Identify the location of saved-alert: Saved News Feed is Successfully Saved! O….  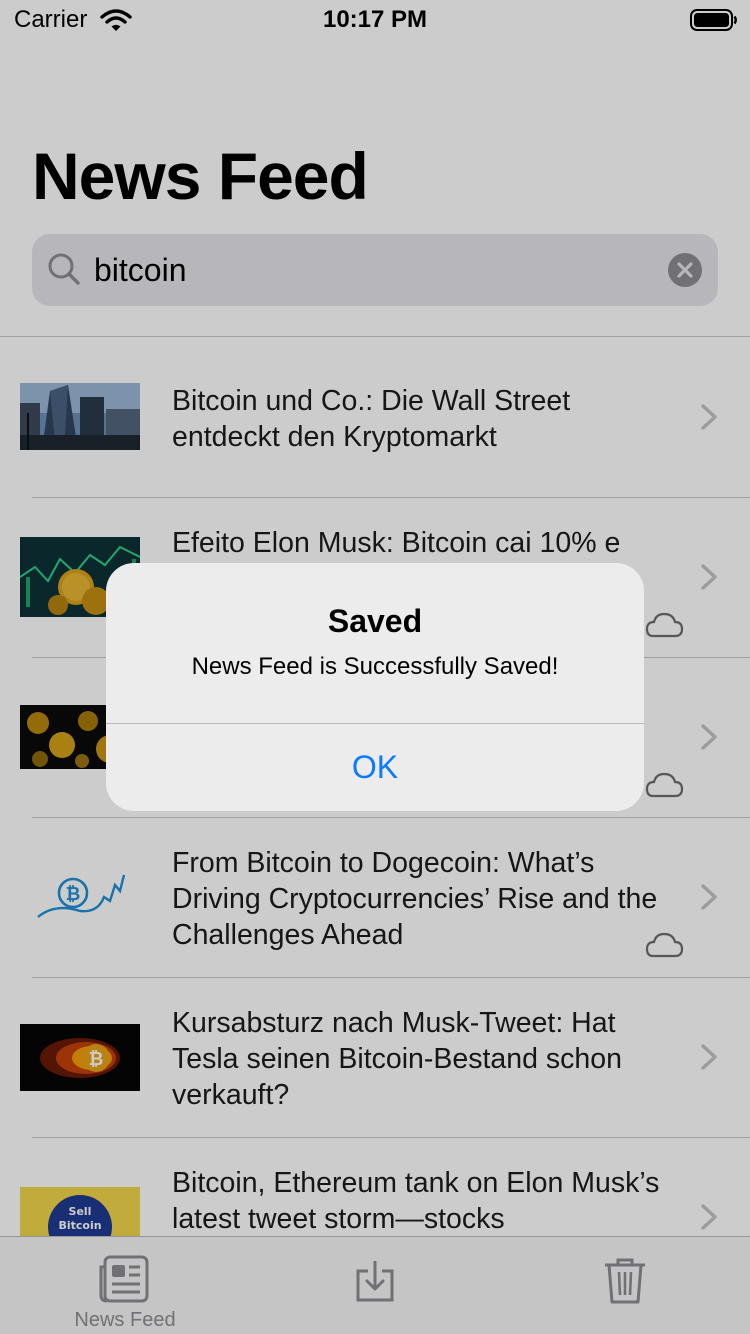
(375, 687).